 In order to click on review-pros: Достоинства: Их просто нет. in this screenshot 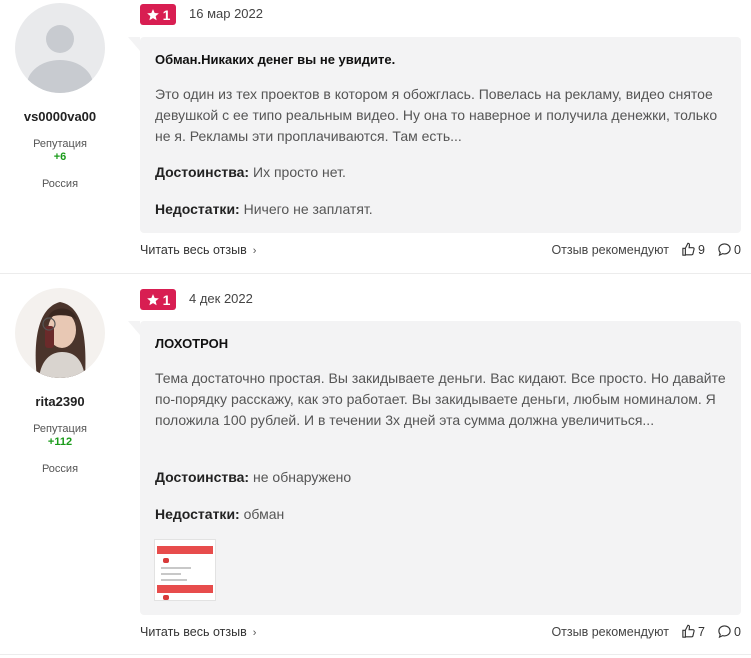, I will do `click(250, 172)`.